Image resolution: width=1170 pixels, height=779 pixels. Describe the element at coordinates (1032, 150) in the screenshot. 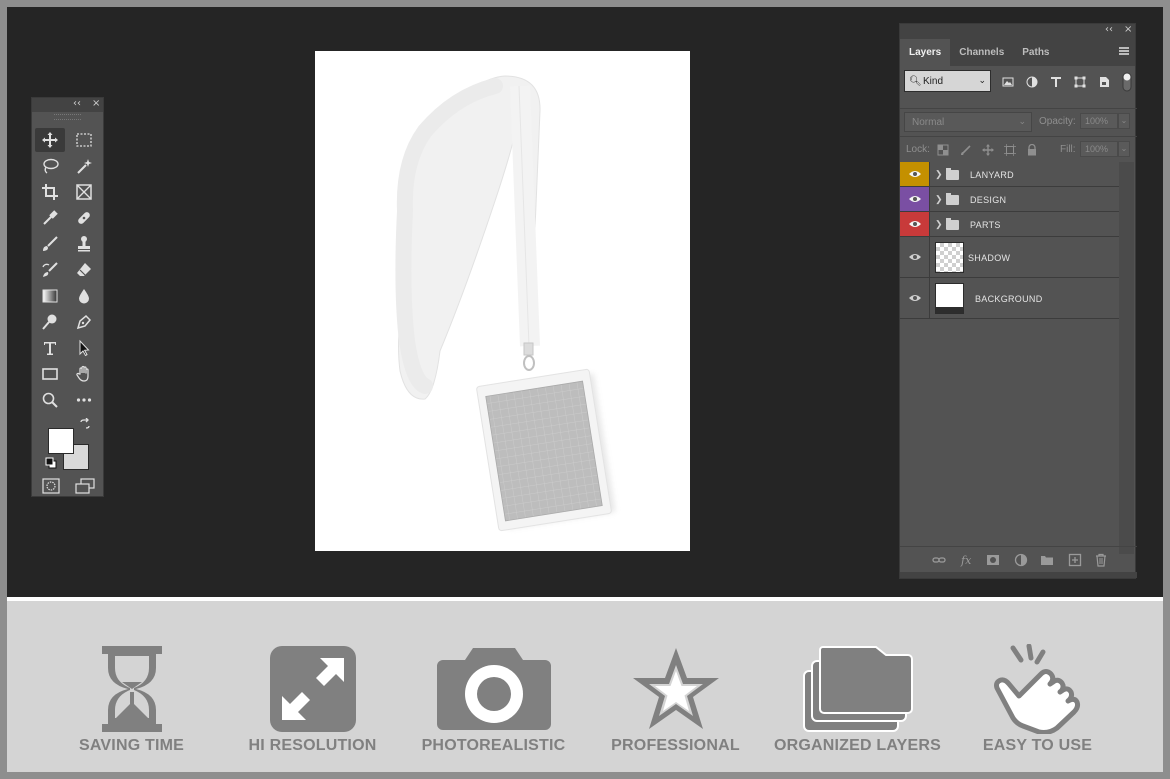

I see `lock-all-icon` at that location.